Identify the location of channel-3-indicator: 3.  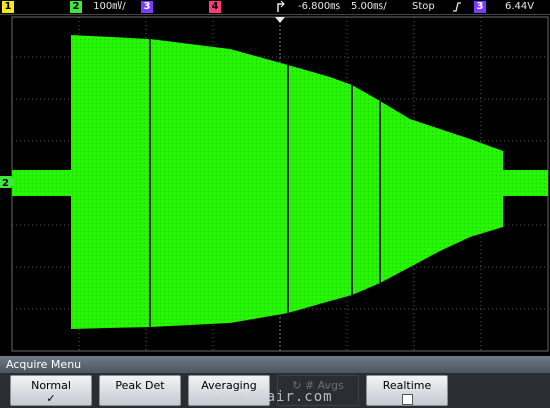
(147, 7).